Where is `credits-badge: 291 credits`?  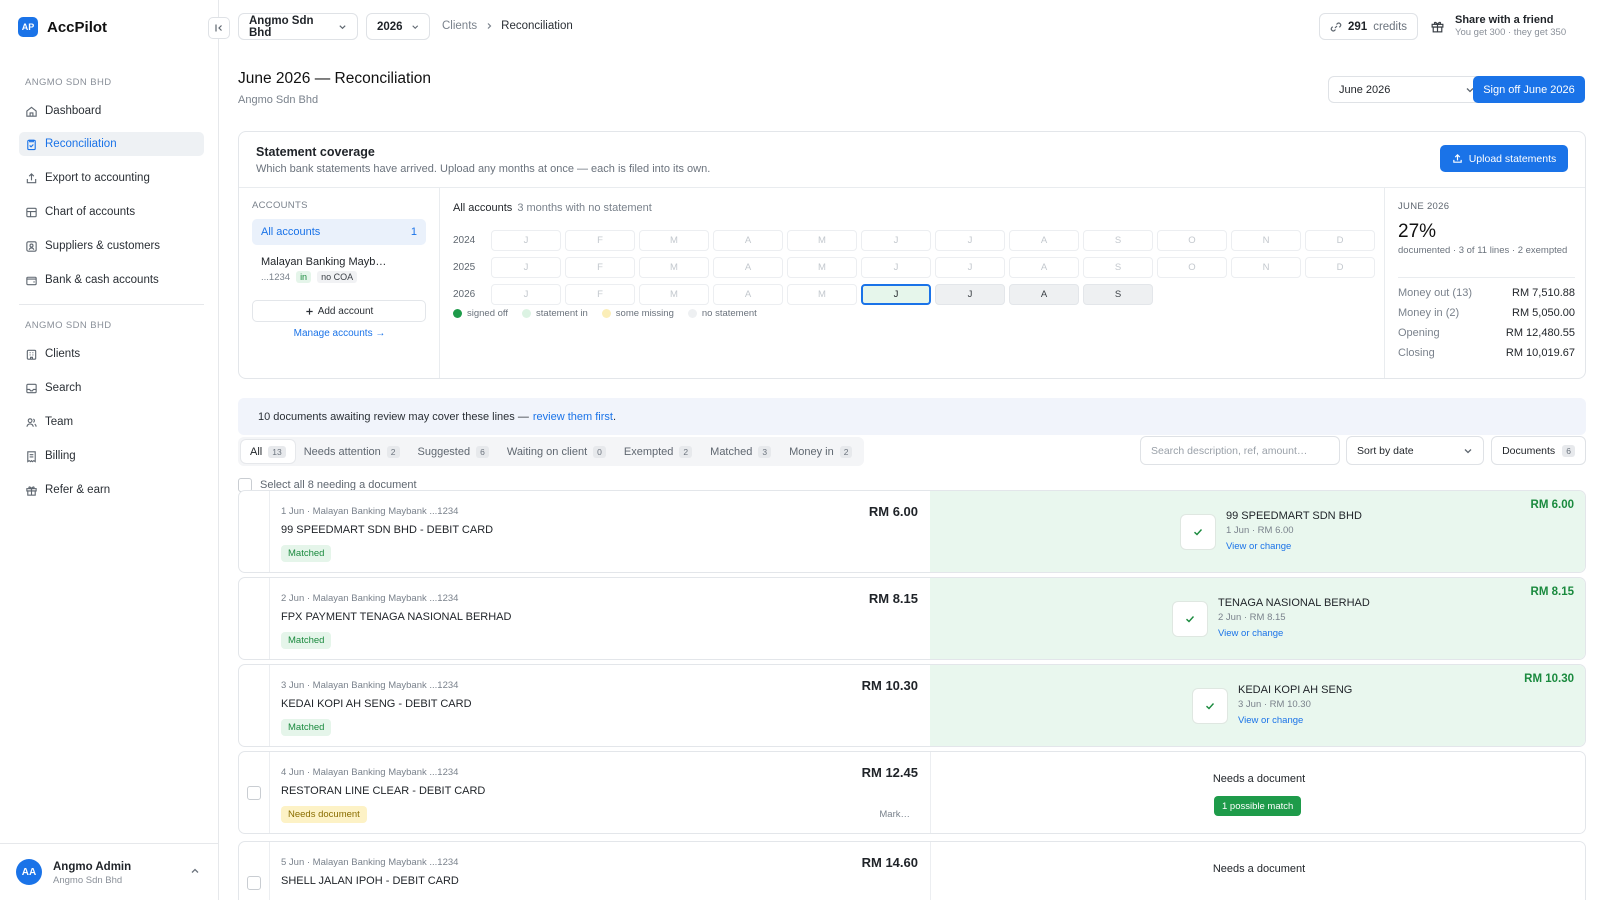 credits-badge: 291 credits is located at coordinates (1369, 26).